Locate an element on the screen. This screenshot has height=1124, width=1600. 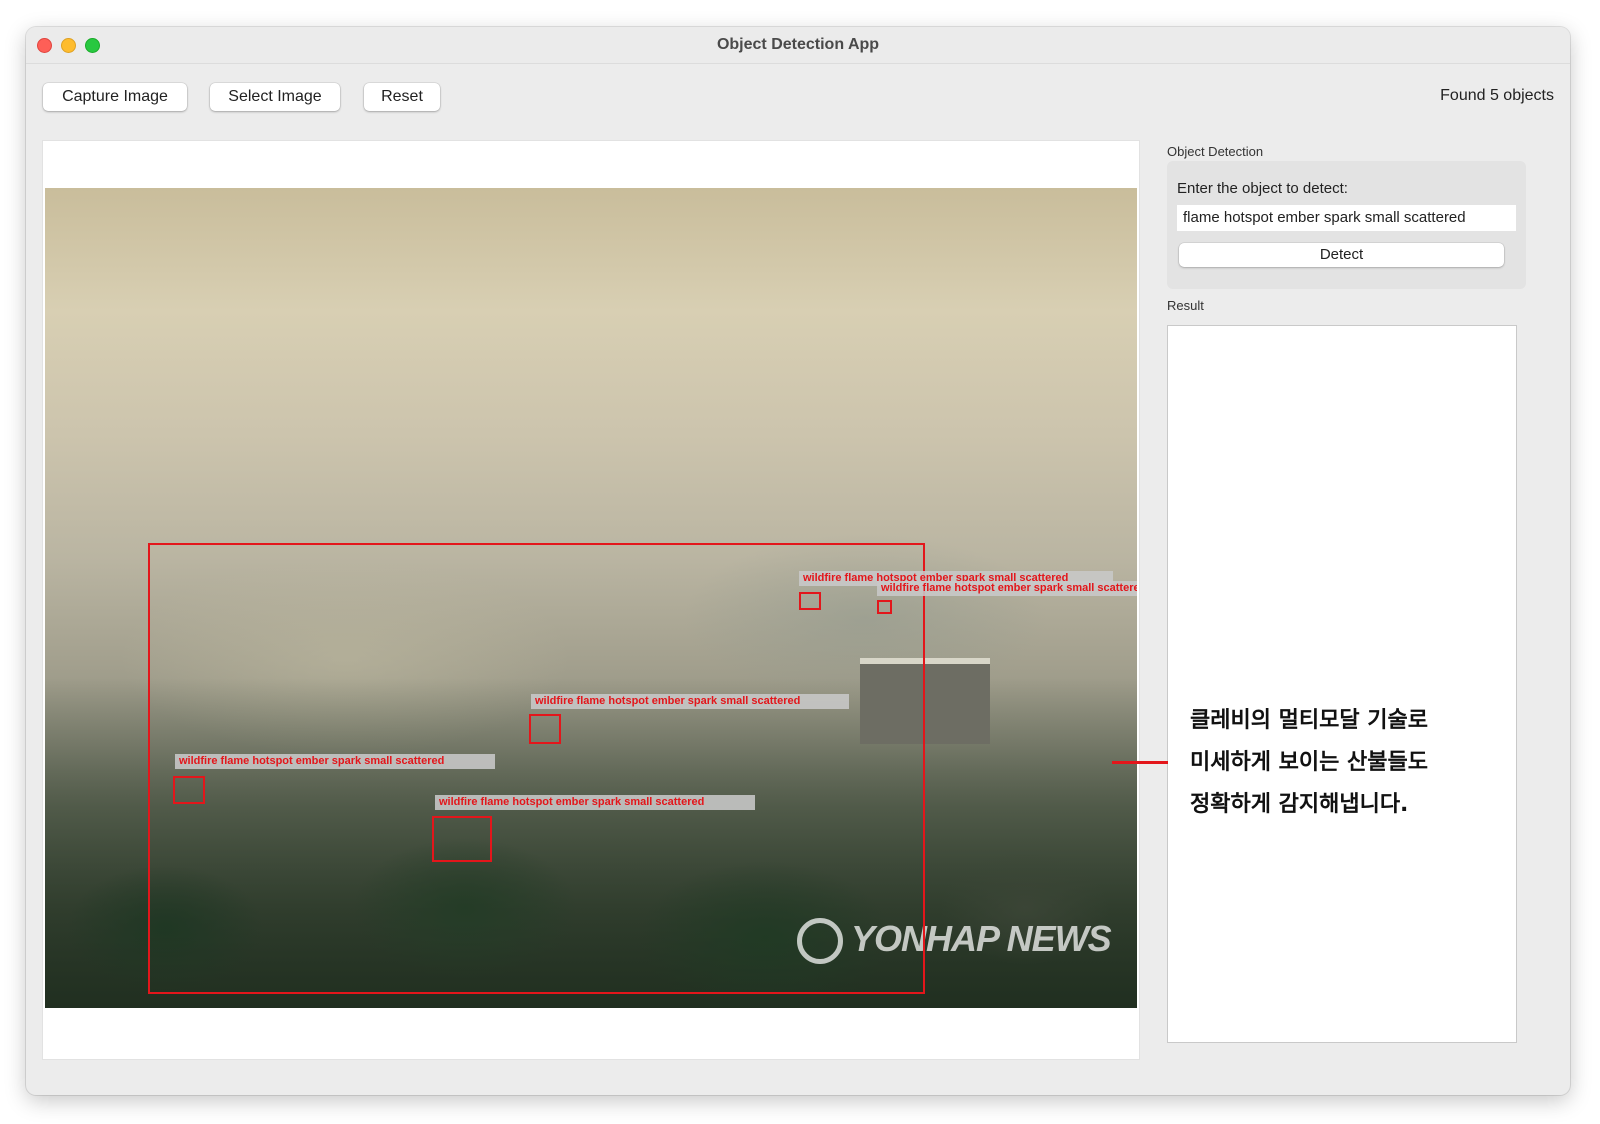
caption: 클레비의 멀티모달 기술로 미세하게 보이는 산불들도 정확하게 감지해냅니다. is located at coordinates (1355, 763).